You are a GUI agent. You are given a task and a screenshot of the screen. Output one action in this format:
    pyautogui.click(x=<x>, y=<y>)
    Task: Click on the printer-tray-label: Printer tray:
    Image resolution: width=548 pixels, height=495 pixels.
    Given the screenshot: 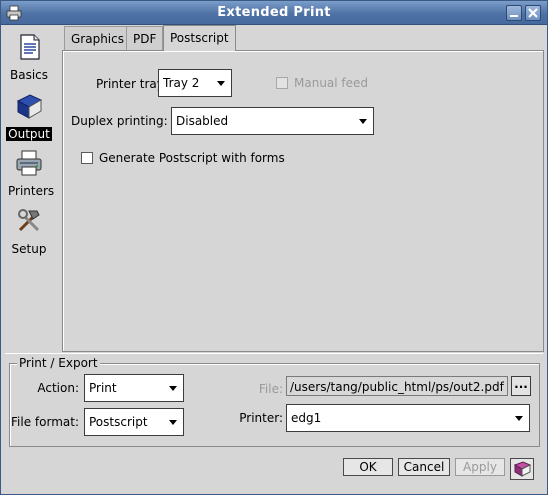 What is the action you would take?
    pyautogui.click(x=131, y=84)
    